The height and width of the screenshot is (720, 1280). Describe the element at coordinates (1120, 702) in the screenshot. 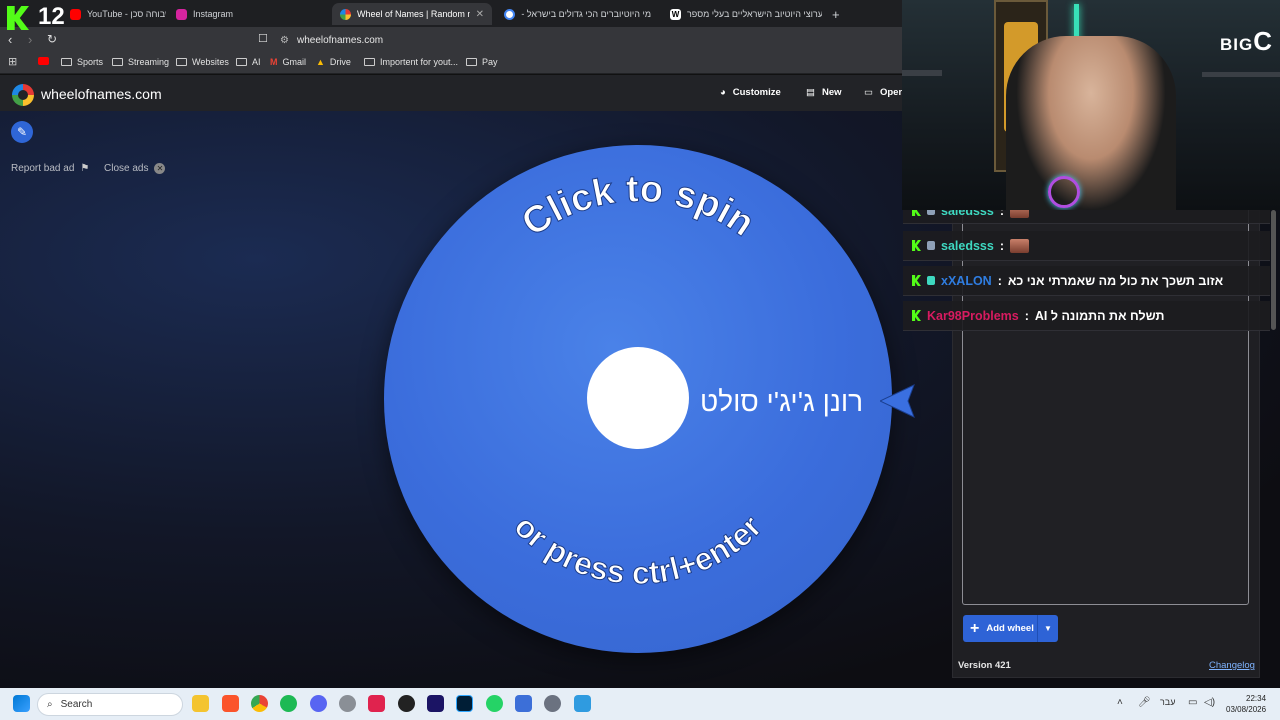

I see `chevron-up-icon: ˄` at that location.